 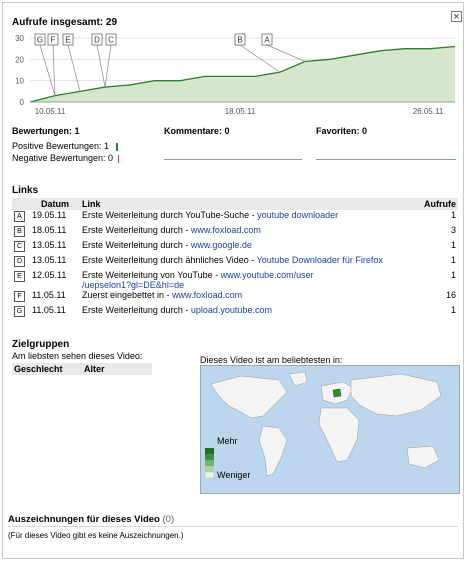 I want to click on negative-bar, so click(x=118, y=158).